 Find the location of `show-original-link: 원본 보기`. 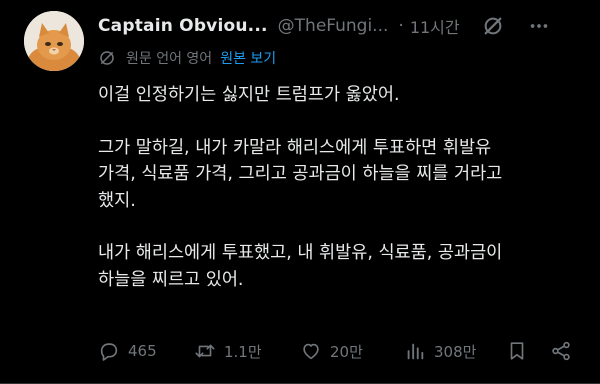

show-original-link: 원본 보기 is located at coordinates (248, 58).